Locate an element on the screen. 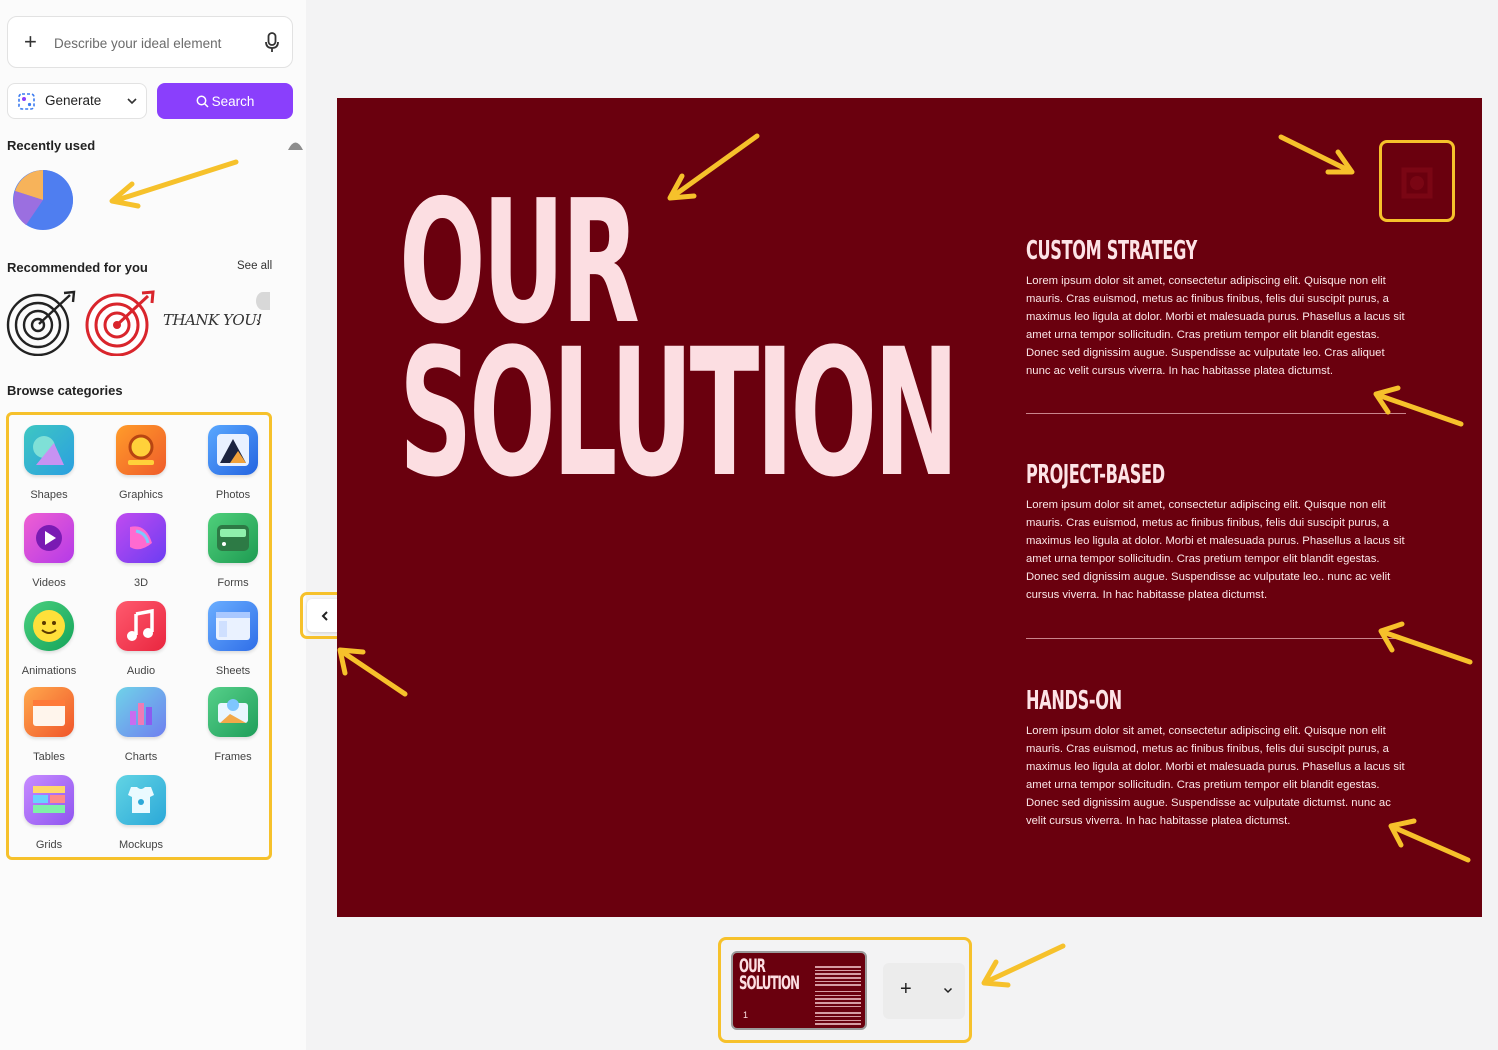  section-heading: PROJECT-BASED is located at coordinates (1145, 475).